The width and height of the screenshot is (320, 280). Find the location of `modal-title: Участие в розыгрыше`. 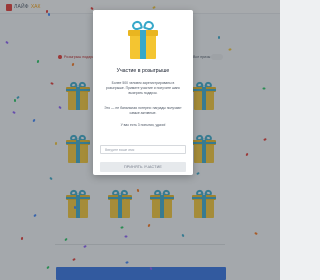

modal-title: Участие в розыгрыше is located at coordinates (143, 71).